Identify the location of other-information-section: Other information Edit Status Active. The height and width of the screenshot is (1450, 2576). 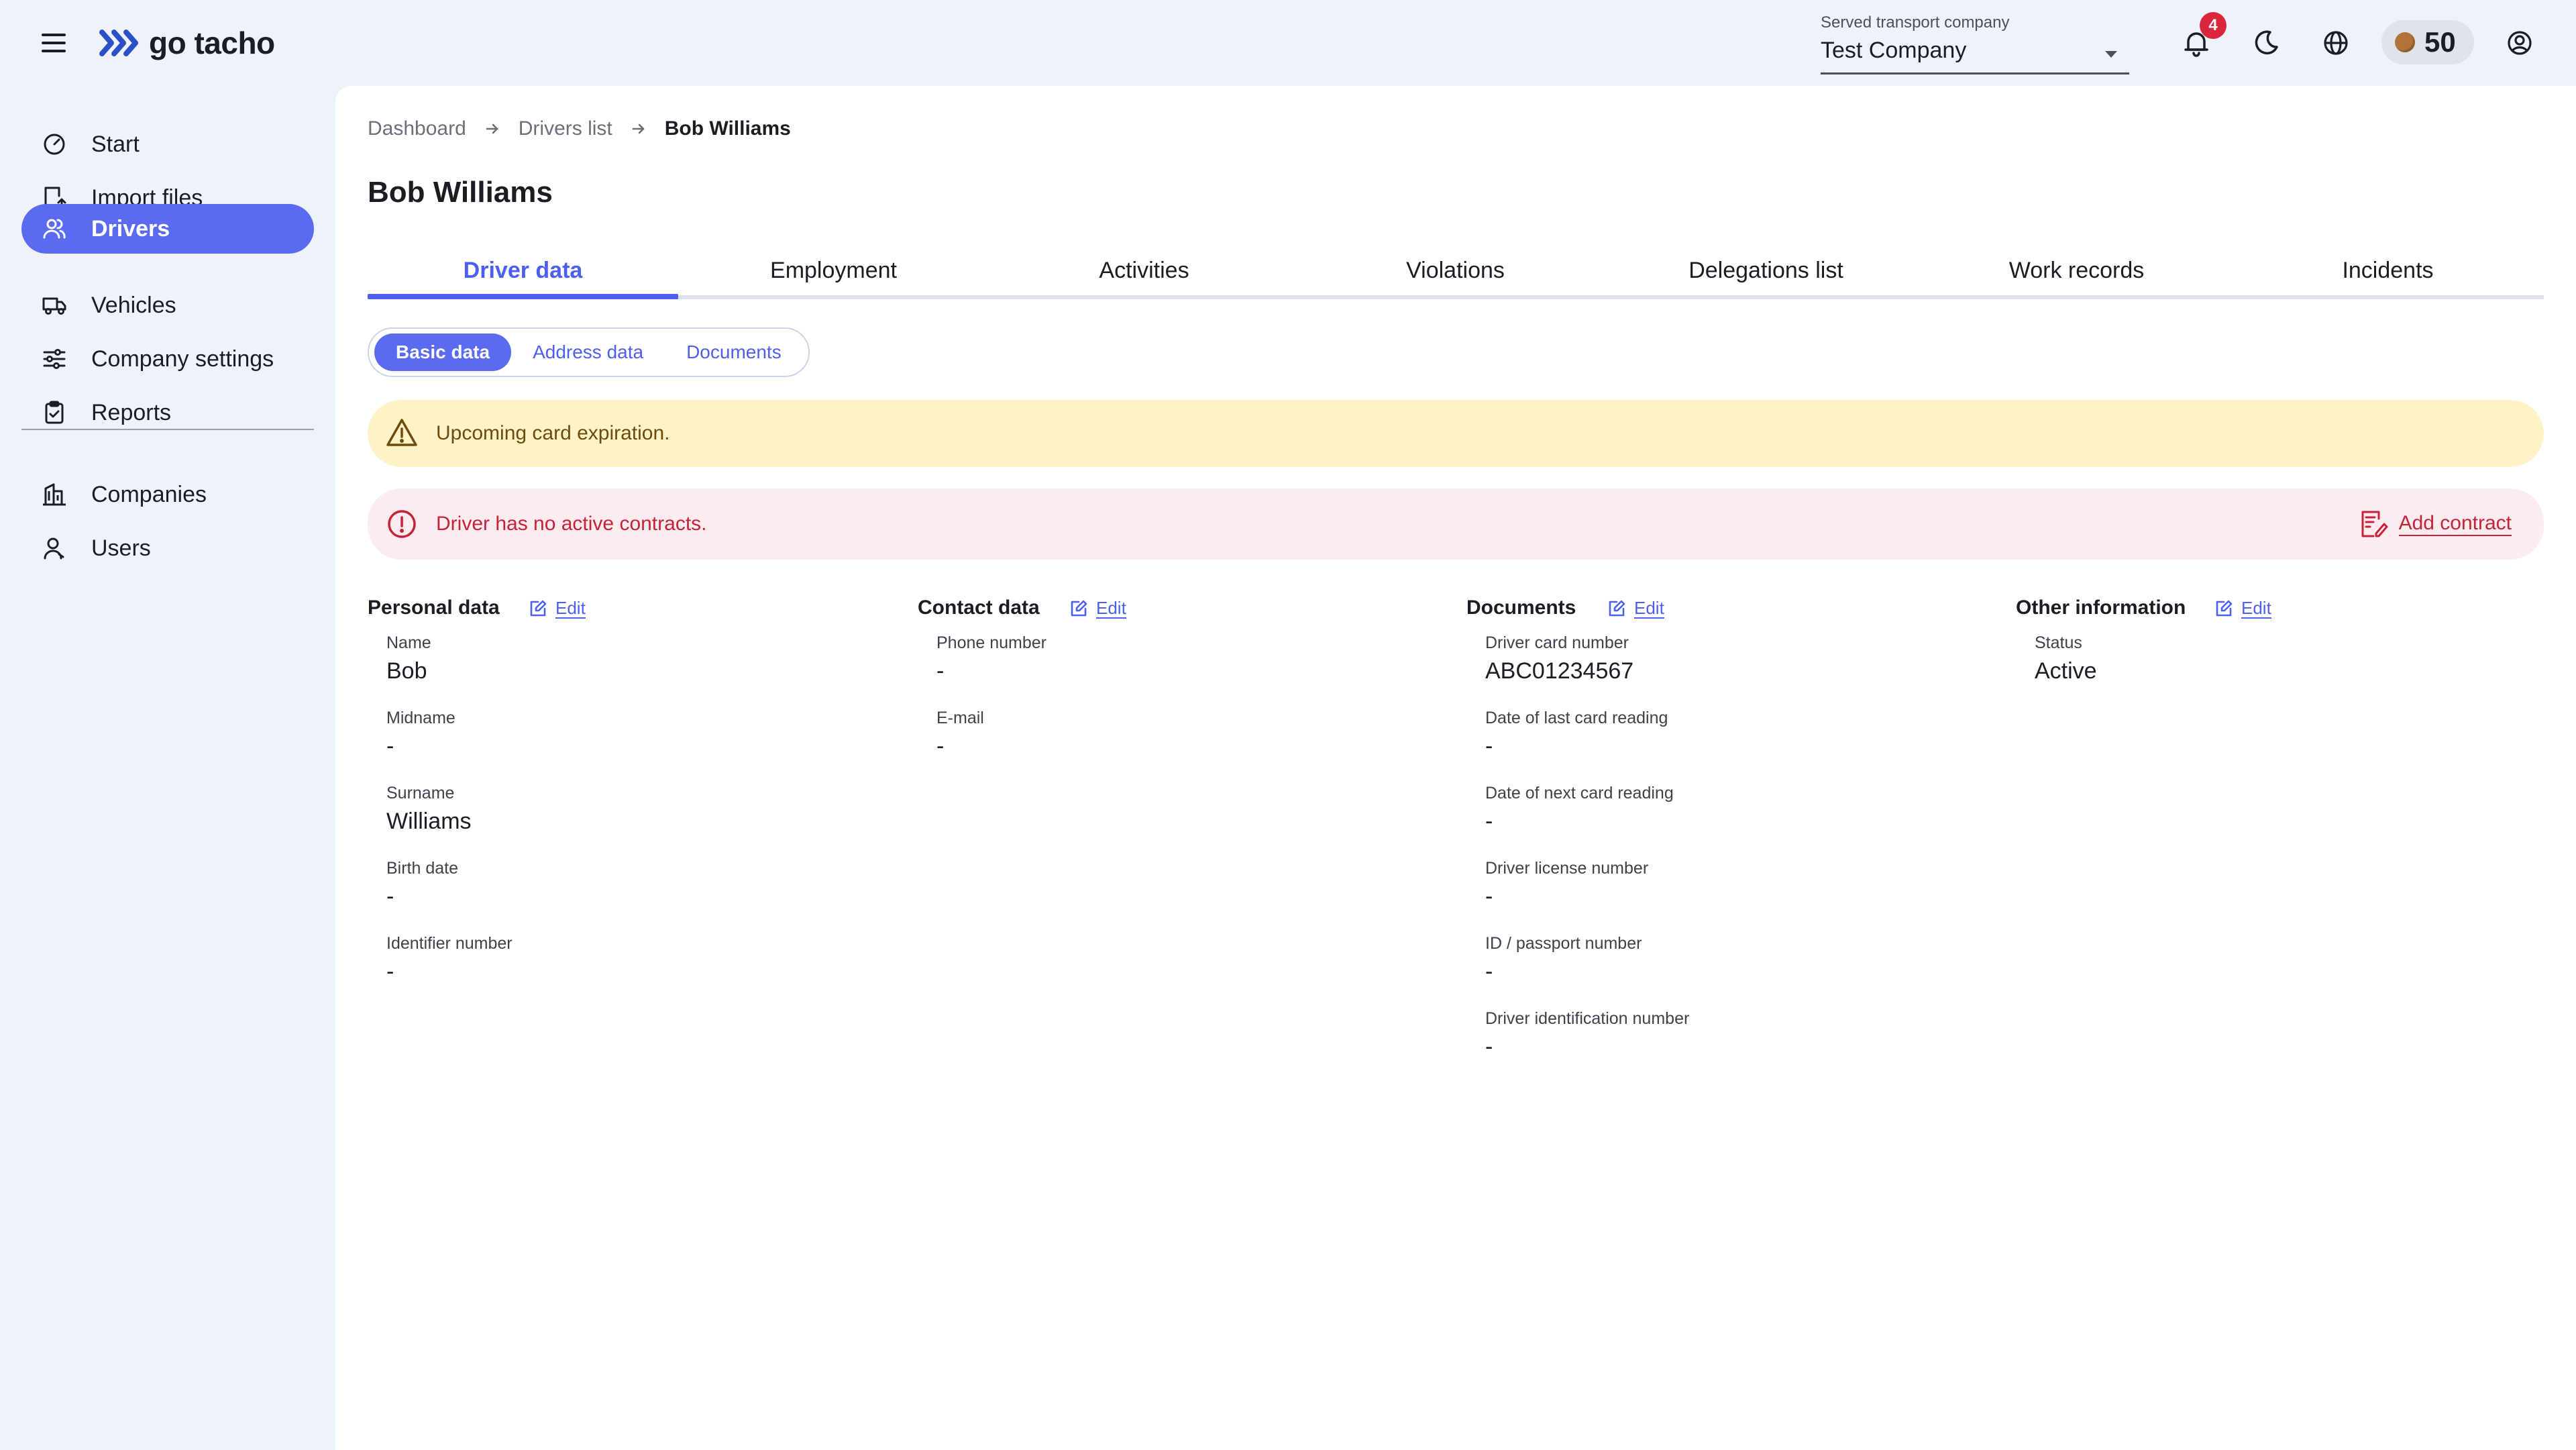
(2284, 638).